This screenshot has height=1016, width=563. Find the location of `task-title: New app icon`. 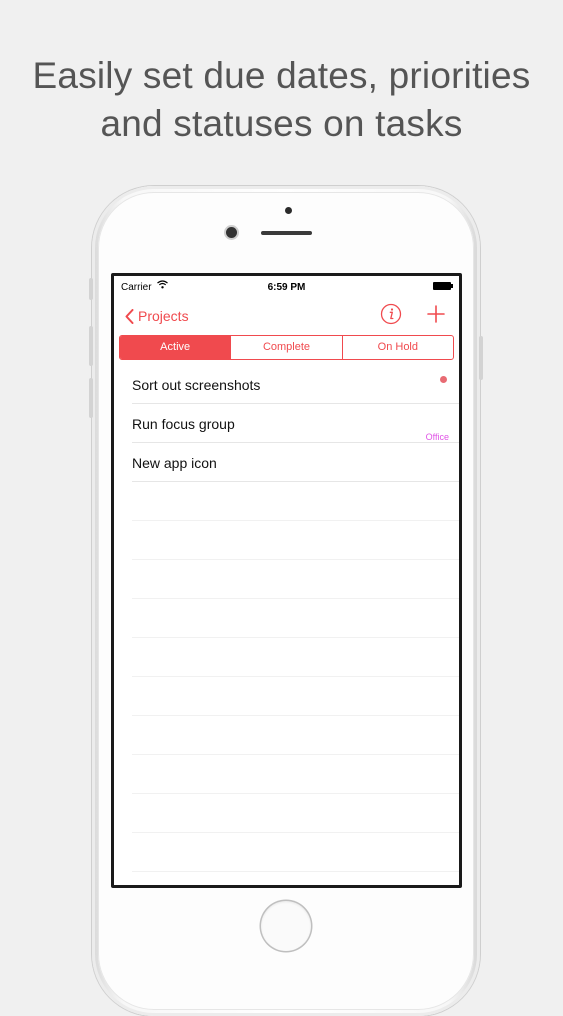

task-title: New app icon is located at coordinates (174, 463).